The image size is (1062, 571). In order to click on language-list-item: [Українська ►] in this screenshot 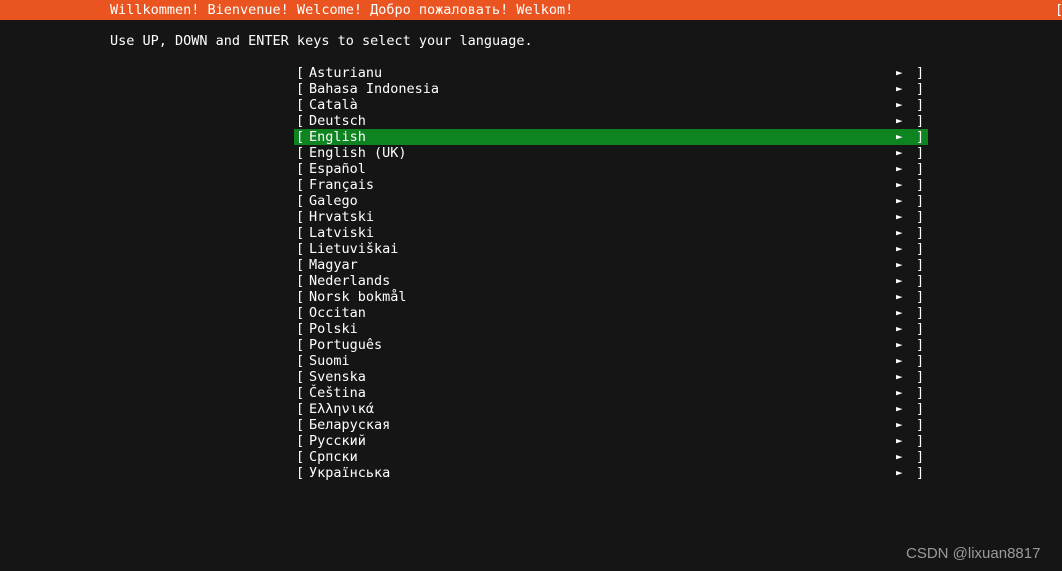, I will do `click(611, 473)`.